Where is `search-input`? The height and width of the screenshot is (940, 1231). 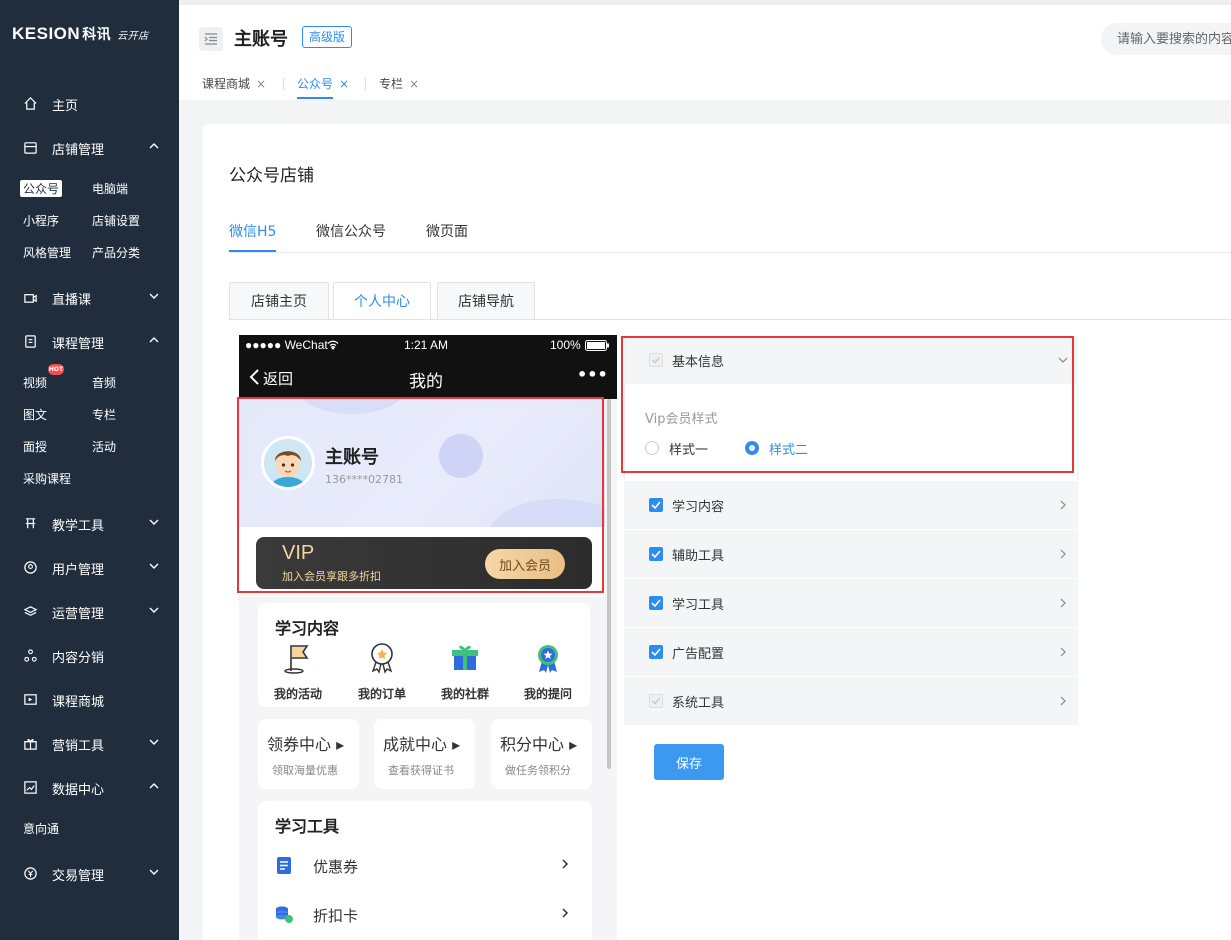
search-input is located at coordinates (1166, 39).